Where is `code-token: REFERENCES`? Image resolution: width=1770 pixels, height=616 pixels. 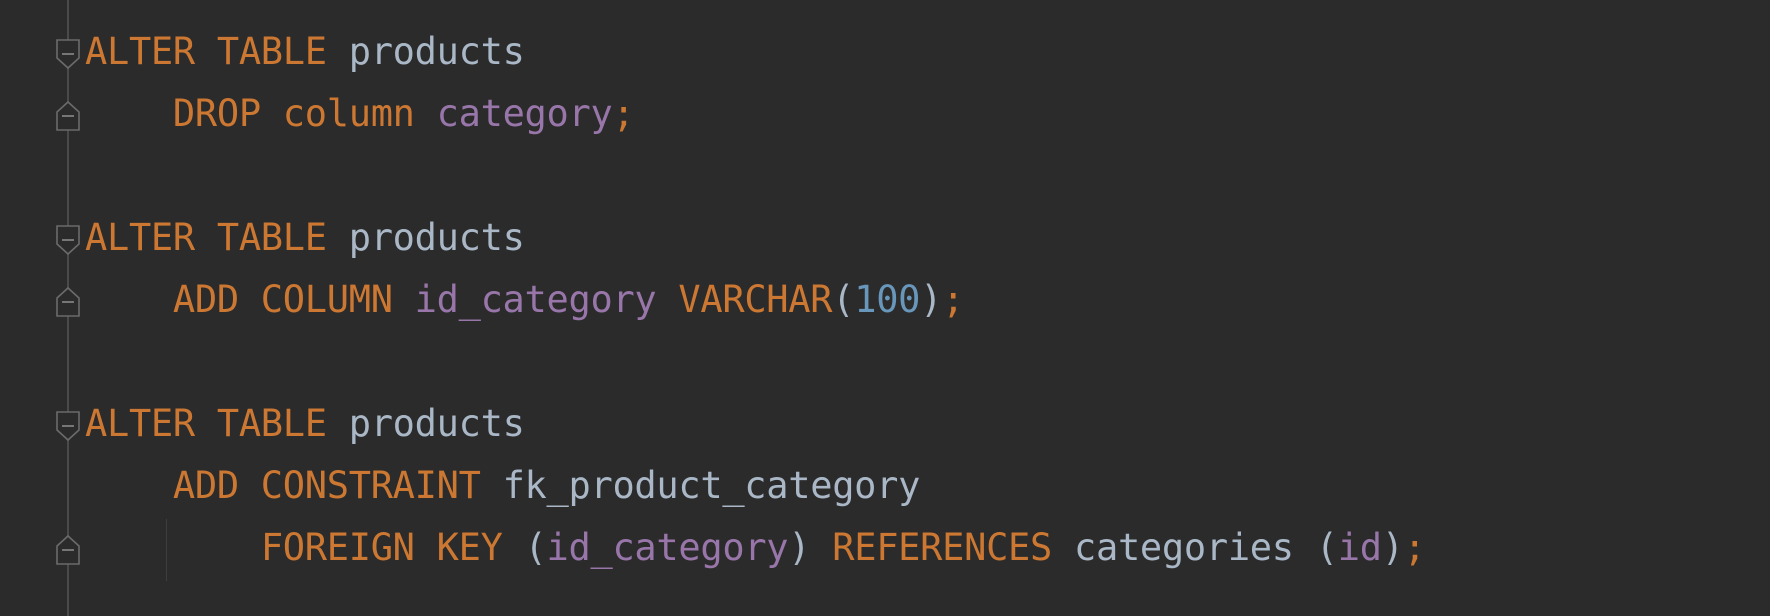 code-token: REFERENCES is located at coordinates (942, 547).